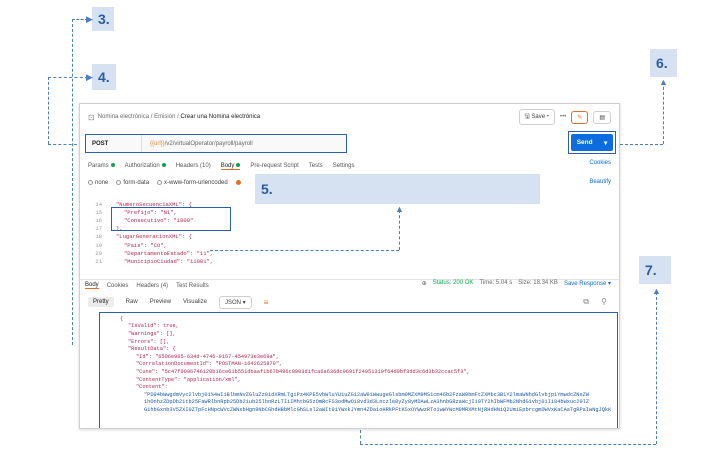 This screenshot has width=725, height=463. I want to click on tab-5: Tests, so click(316, 166).